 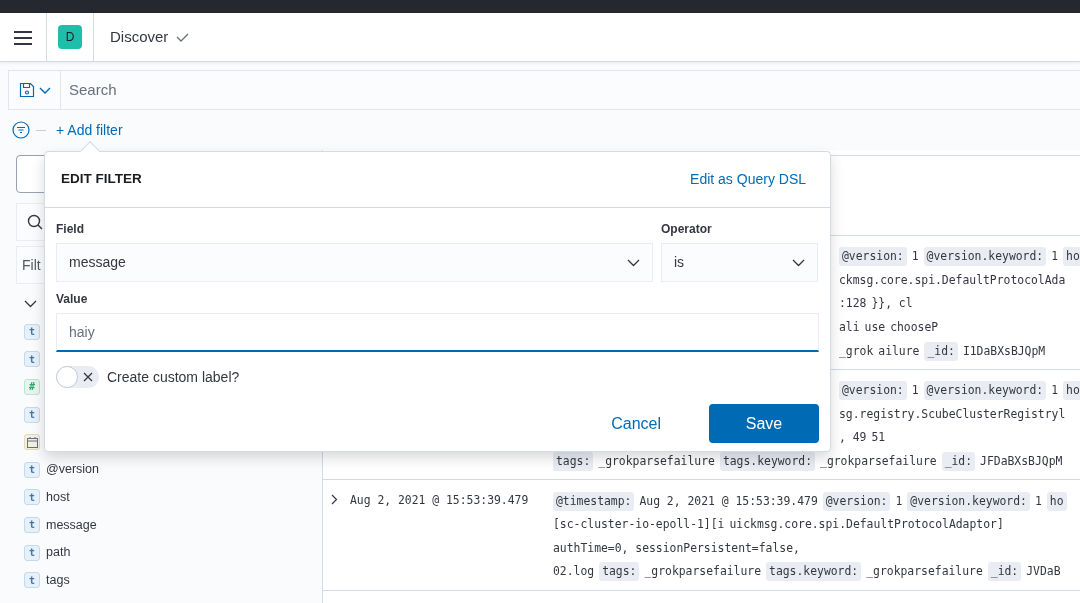 I want to click on field-value-text: I1DaBXsBJQpM, so click(x=1004, y=351).